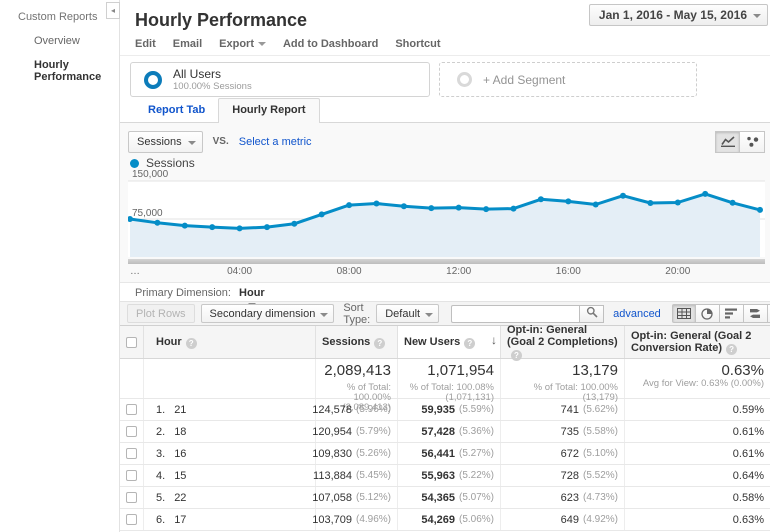 This screenshot has height=532, width=770. What do you see at coordinates (280, 79) in the screenshot?
I see `segment-all-users: All Users 100.00% Sessions` at bounding box center [280, 79].